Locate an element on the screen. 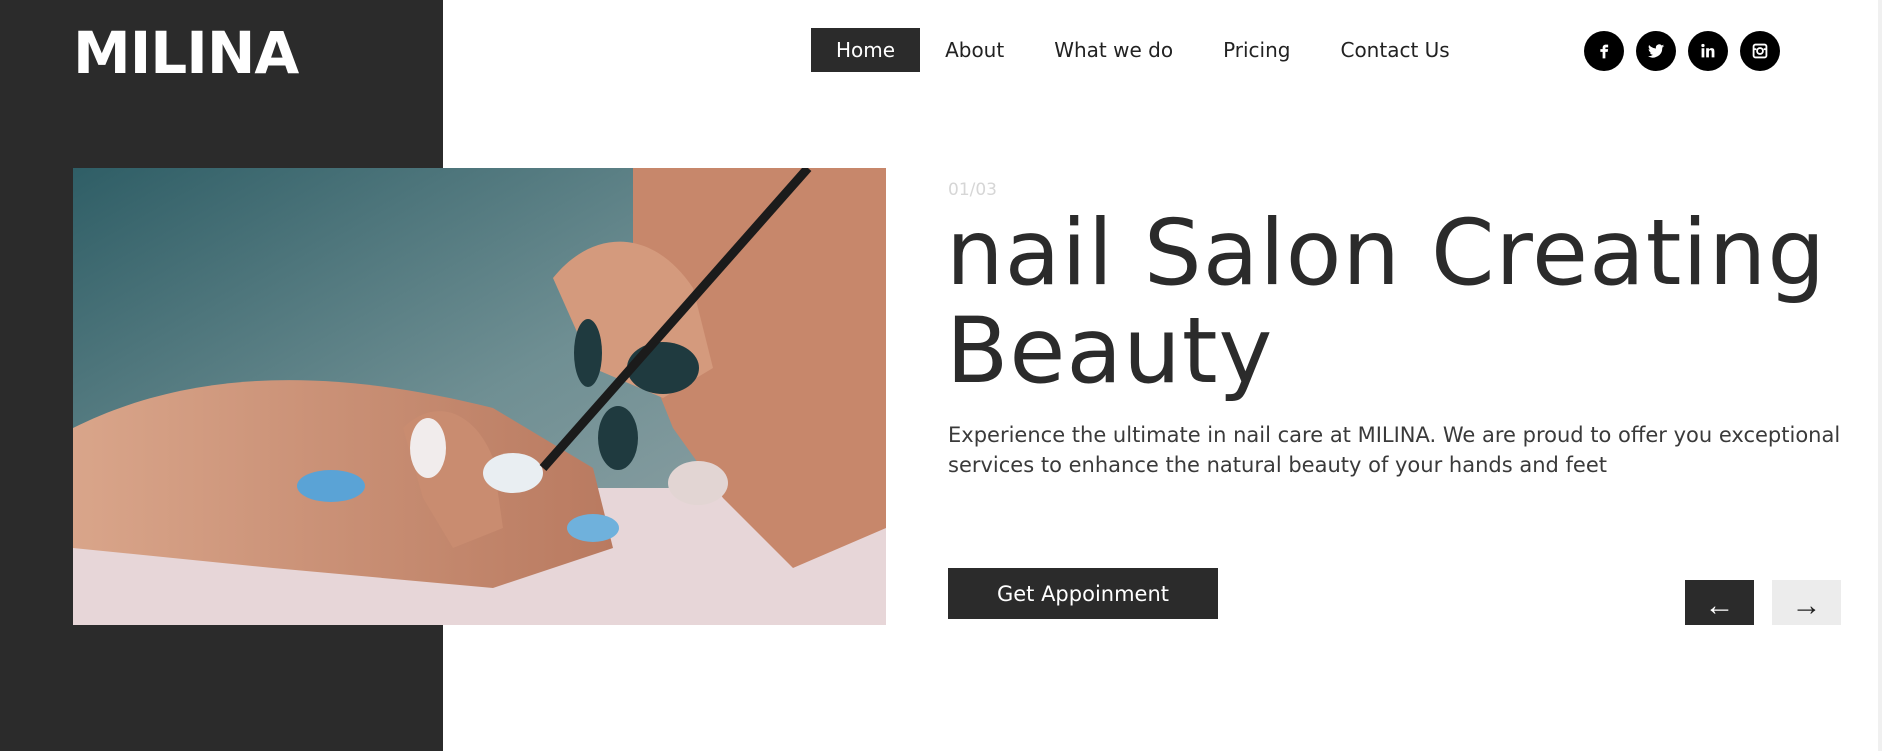 The image size is (1882, 751). hero-headline: nail Salon Creating Beauty is located at coordinates (1406, 303).